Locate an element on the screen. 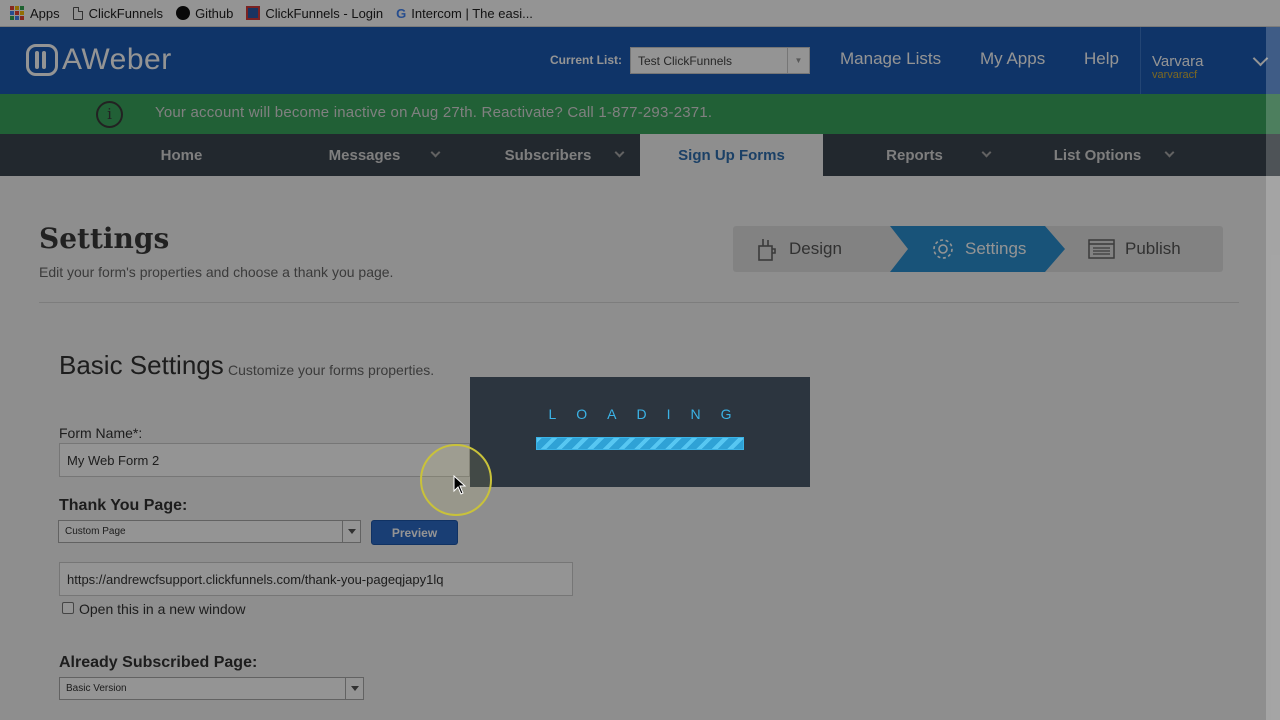  tab-sign-up-forms: Sign Up Forms is located at coordinates (731, 155).